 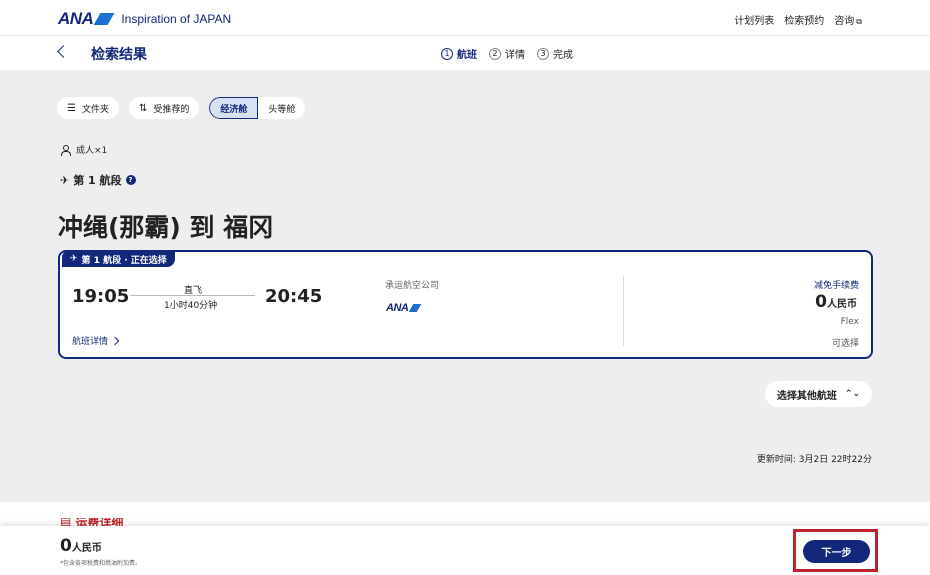 I want to click on sub-header: 检索结果 1 航班 2 详情 3 完成, so click(x=465, y=53).